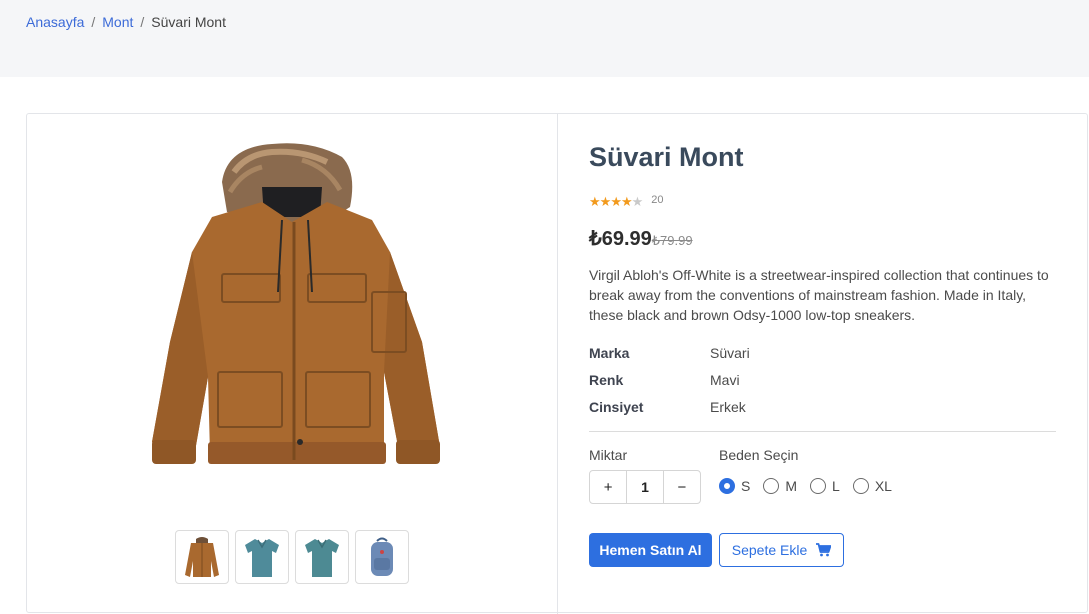 The width and height of the screenshot is (1089, 614). I want to click on spec-row: Marka Süvari, so click(669, 352).